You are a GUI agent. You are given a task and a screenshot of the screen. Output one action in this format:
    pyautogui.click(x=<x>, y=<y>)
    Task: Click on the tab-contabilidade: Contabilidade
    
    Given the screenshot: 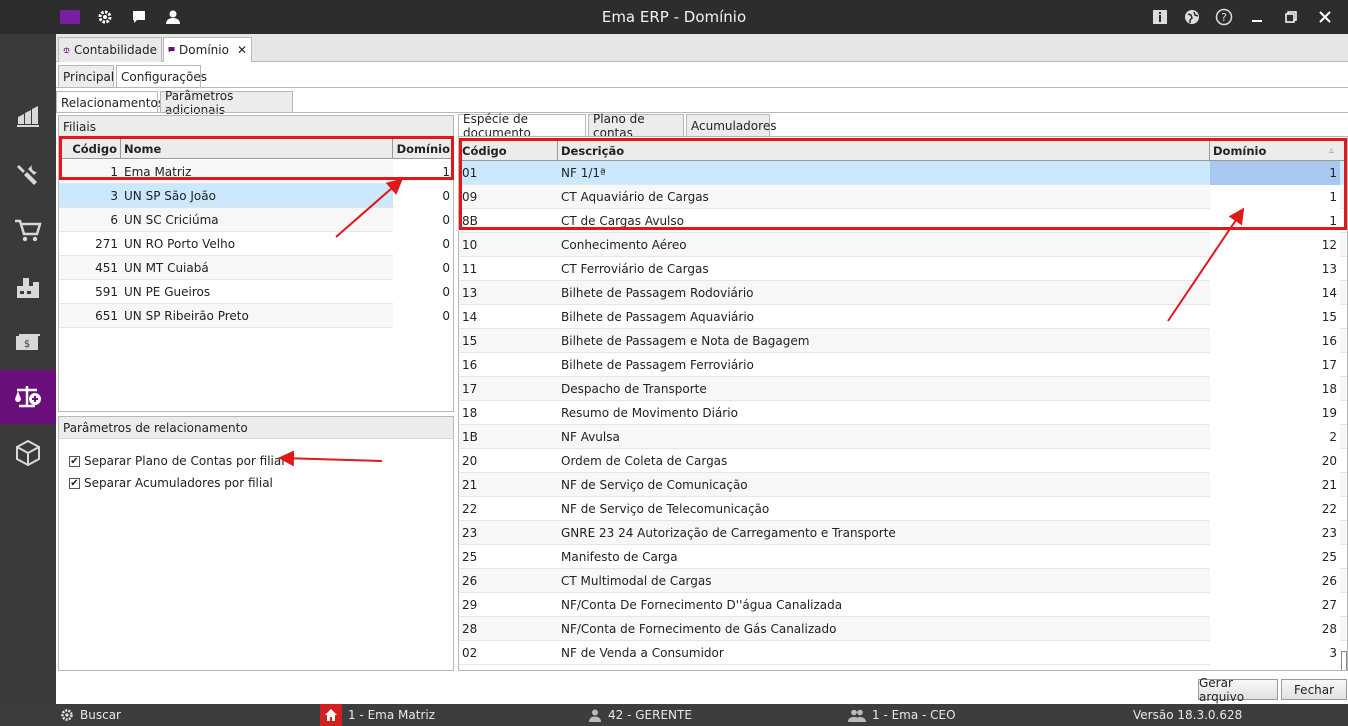 What is the action you would take?
    pyautogui.click(x=110, y=49)
    